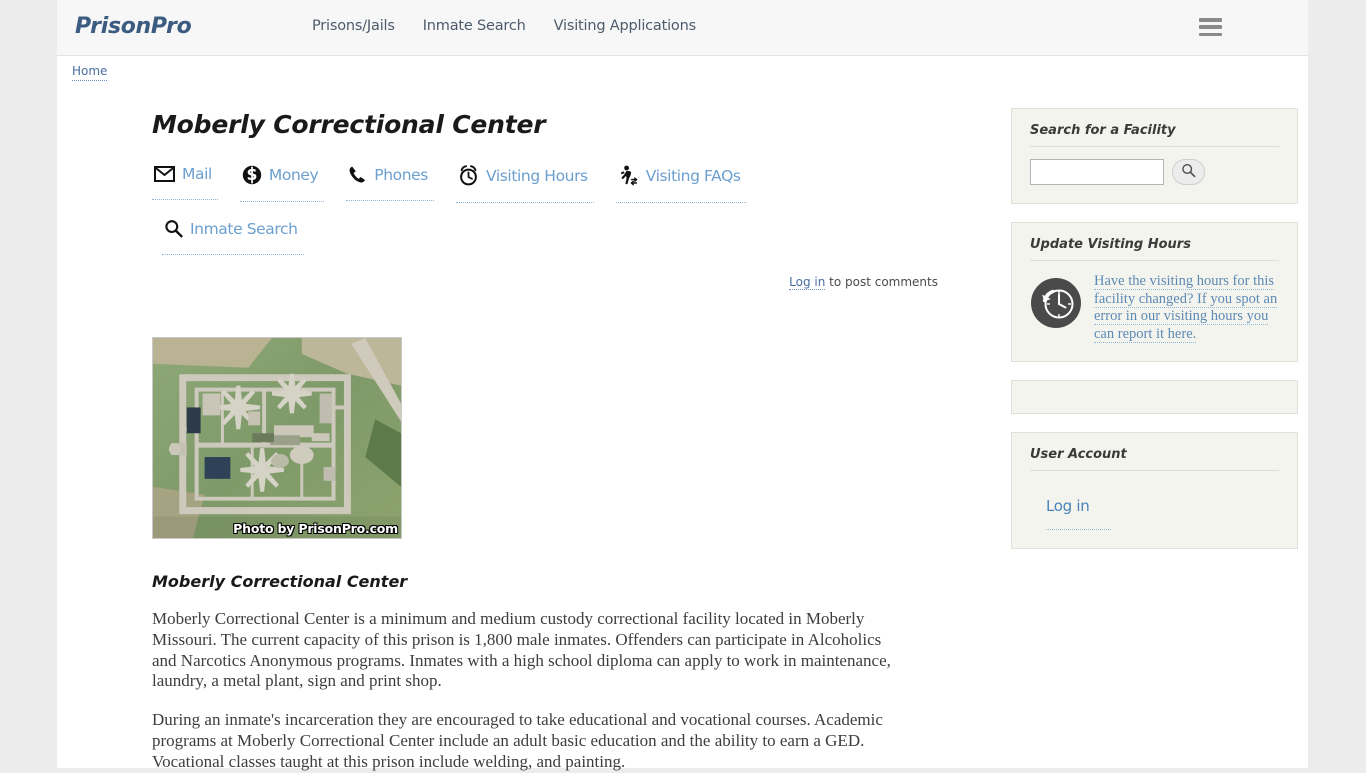  I want to click on comments-suffix: to post comments, so click(881, 282).